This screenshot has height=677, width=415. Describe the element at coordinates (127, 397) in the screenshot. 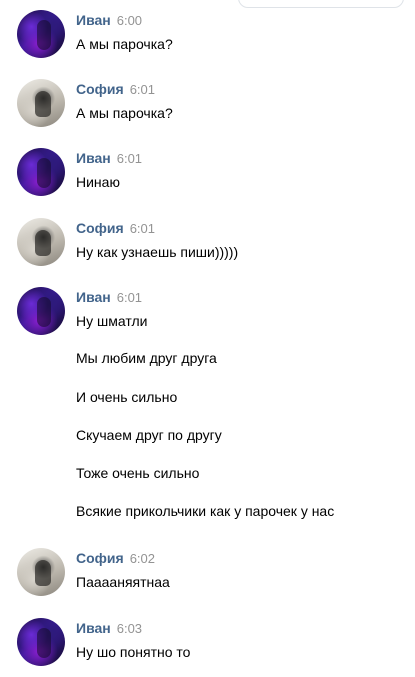

I see `message-text: И очень сильно` at that location.